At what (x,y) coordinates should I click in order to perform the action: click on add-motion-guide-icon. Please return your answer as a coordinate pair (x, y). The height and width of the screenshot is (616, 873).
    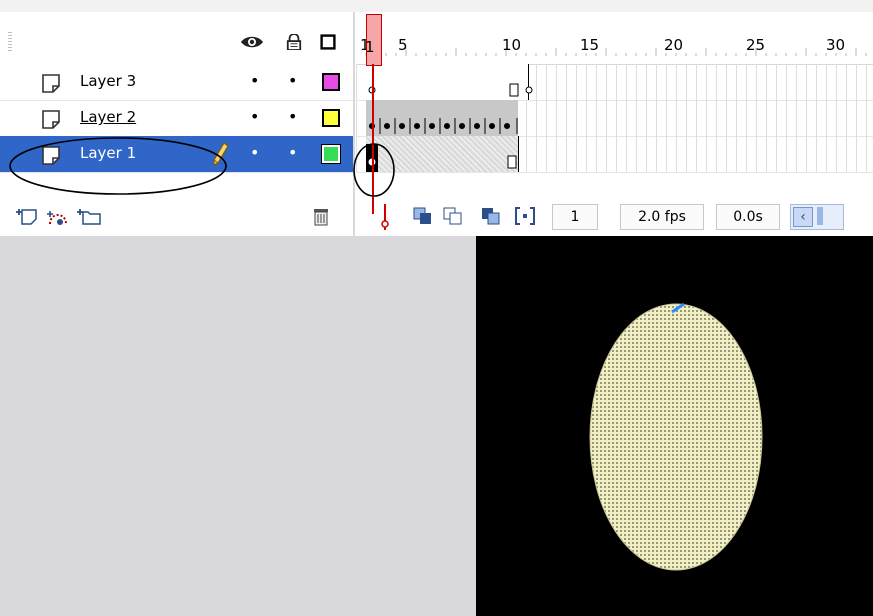
    Looking at the image, I should click on (58, 216).